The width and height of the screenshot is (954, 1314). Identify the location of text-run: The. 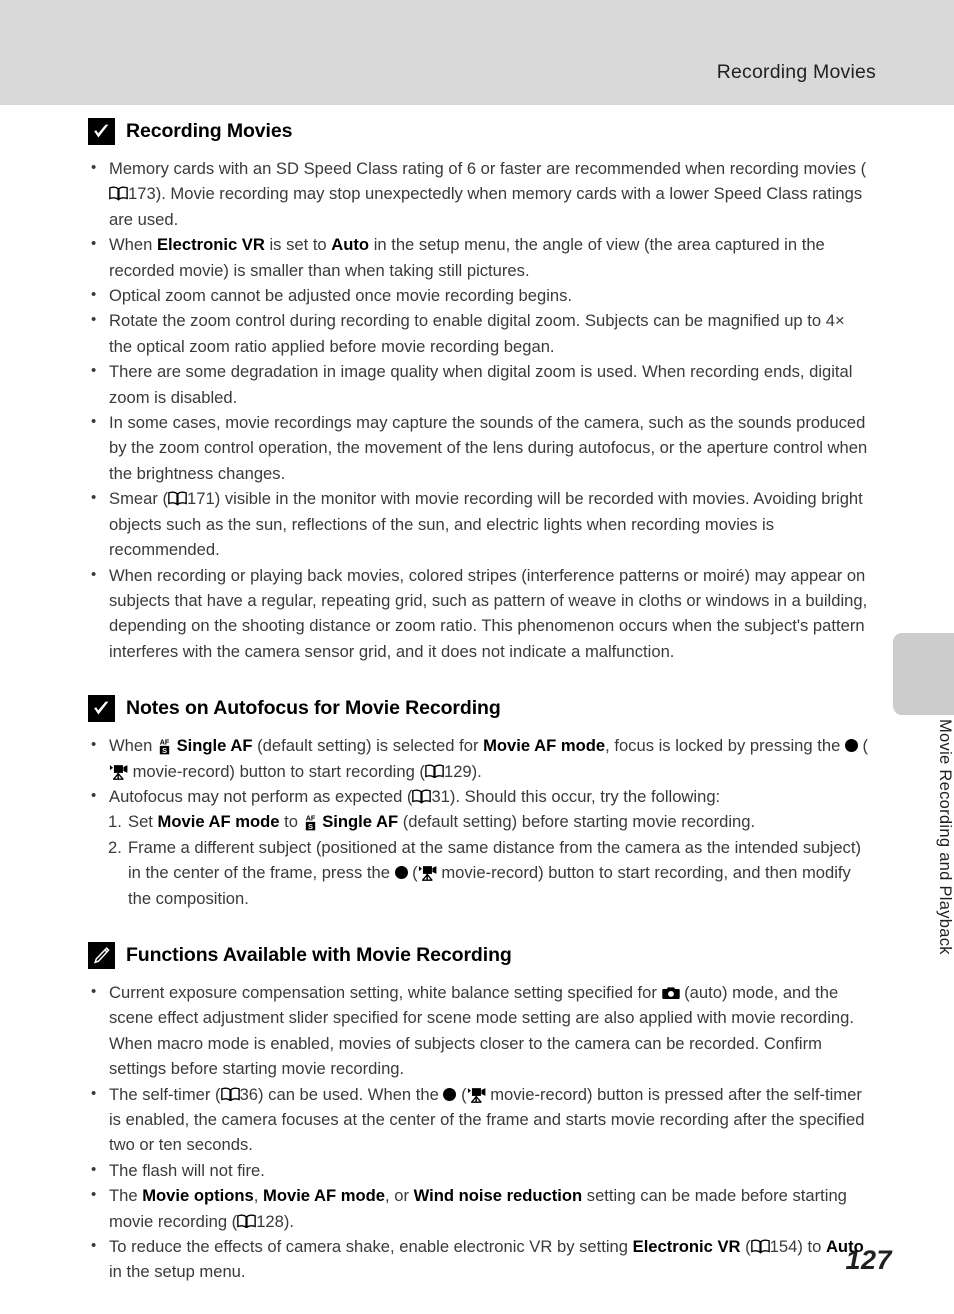
(126, 1196).